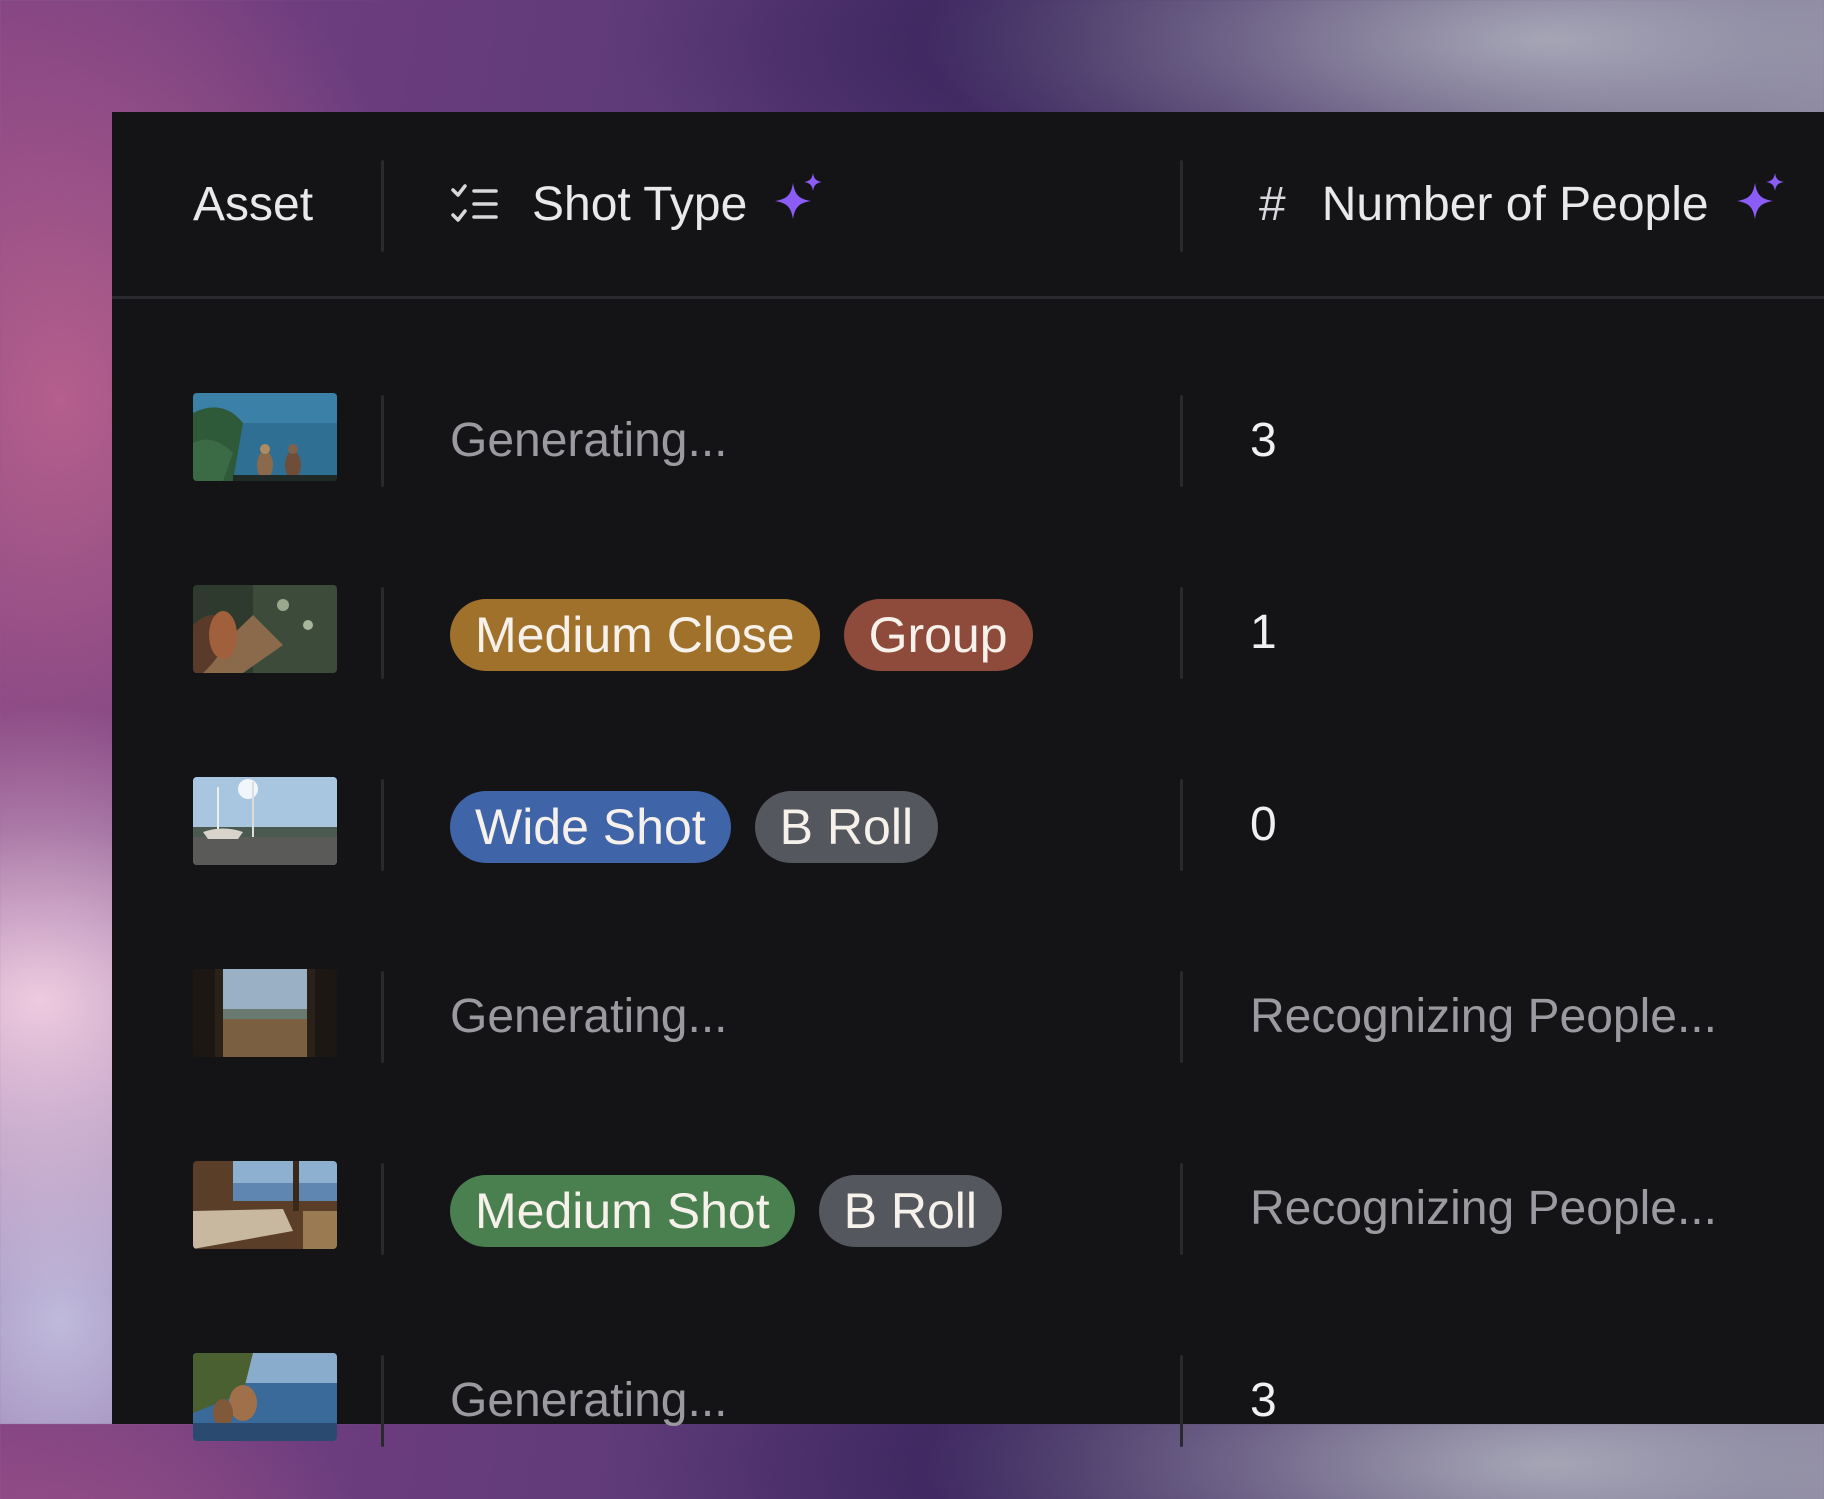 The height and width of the screenshot is (1499, 1824). Describe the element at coordinates (968, 827) in the screenshot. I see `table-row: Wide Shot B Roll 0` at that location.